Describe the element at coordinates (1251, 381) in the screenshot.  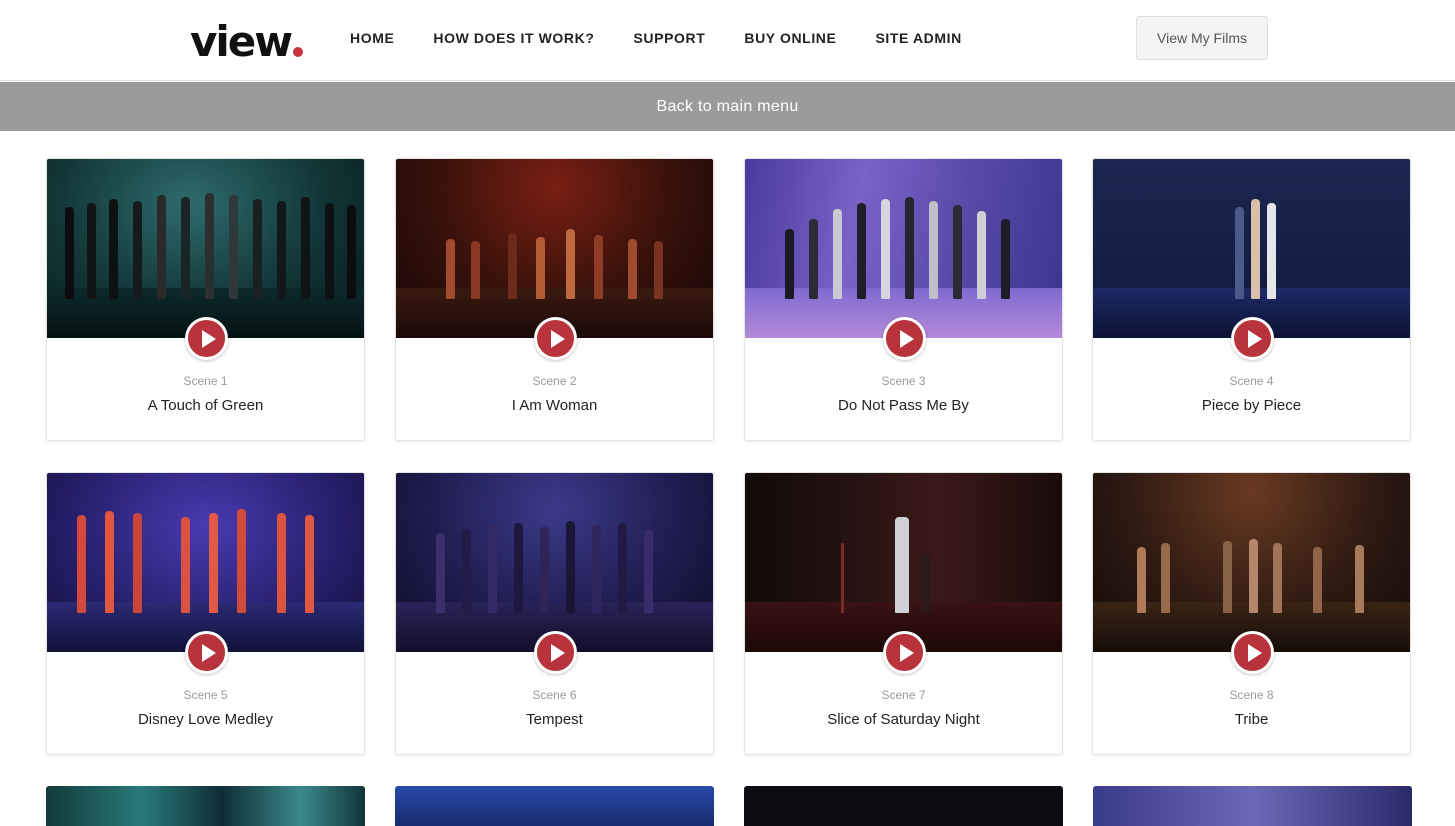
I see `scene-number: Scene 4` at that location.